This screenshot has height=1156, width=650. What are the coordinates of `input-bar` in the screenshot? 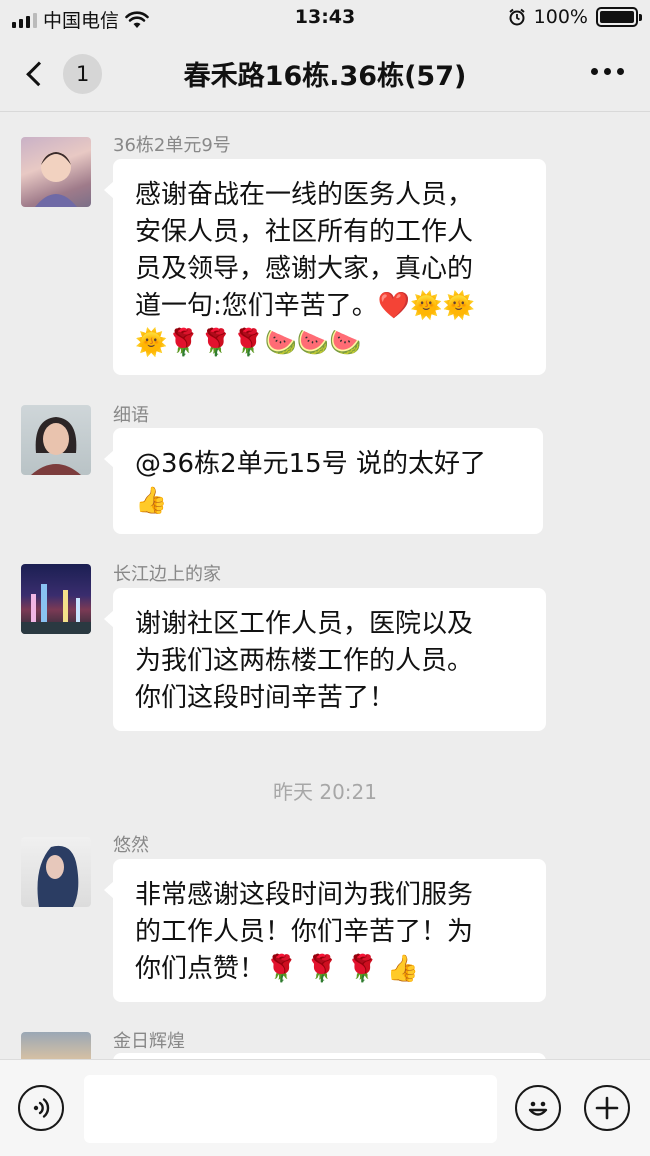 It's located at (325, 1107).